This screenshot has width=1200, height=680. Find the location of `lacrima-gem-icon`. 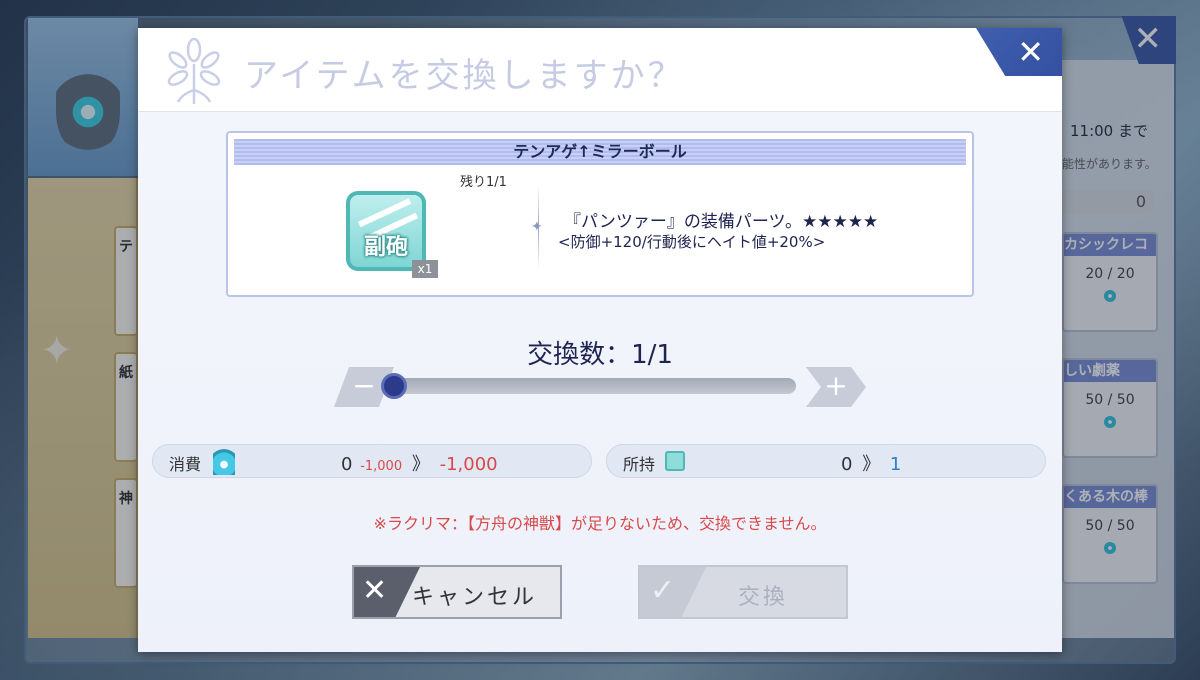

lacrima-gem-icon is located at coordinates (224, 462).